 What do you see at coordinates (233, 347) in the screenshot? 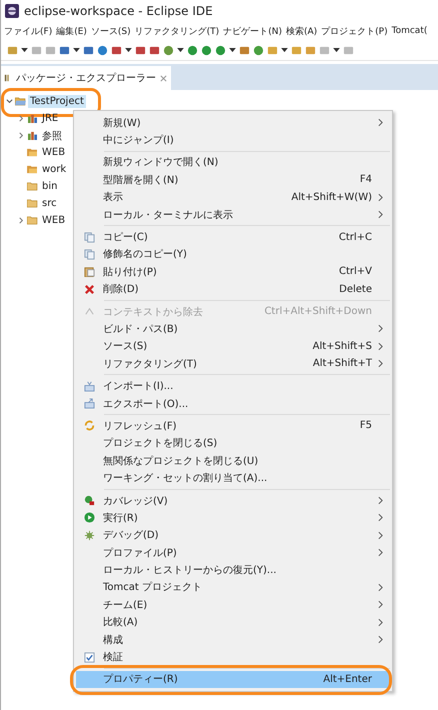
I see `menu-item: ソース(S) Alt+Shift+S` at bounding box center [233, 347].